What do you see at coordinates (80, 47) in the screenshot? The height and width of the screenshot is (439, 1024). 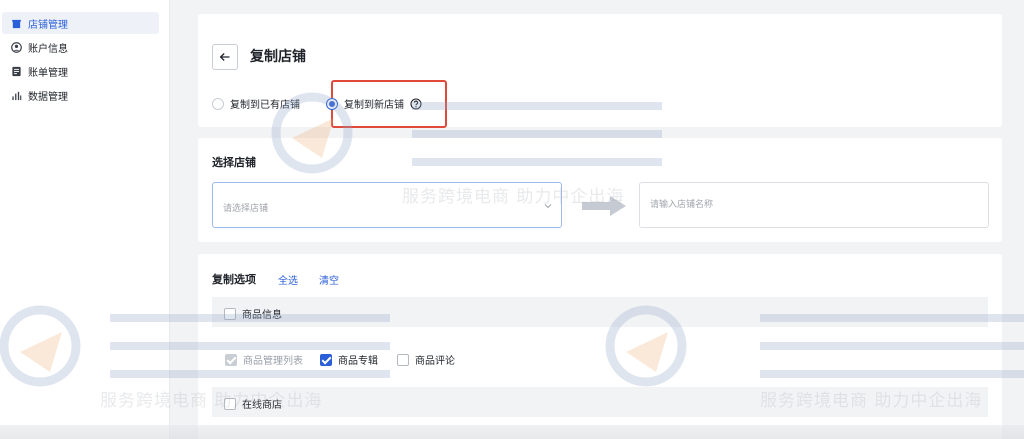 I see `sidebar-item-account-info: 账户信息` at bounding box center [80, 47].